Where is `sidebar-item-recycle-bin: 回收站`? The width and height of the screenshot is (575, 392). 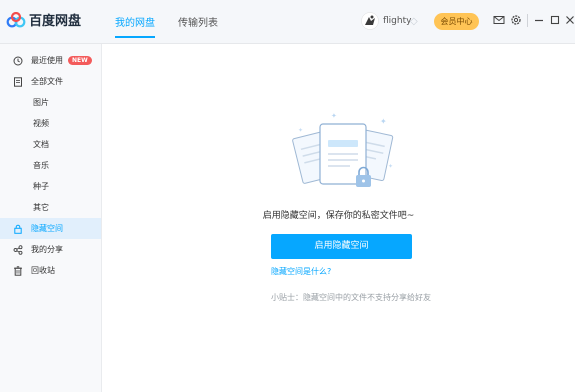 sidebar-item-recycle-bin: 回收站 is located at coordinates (50, 270).